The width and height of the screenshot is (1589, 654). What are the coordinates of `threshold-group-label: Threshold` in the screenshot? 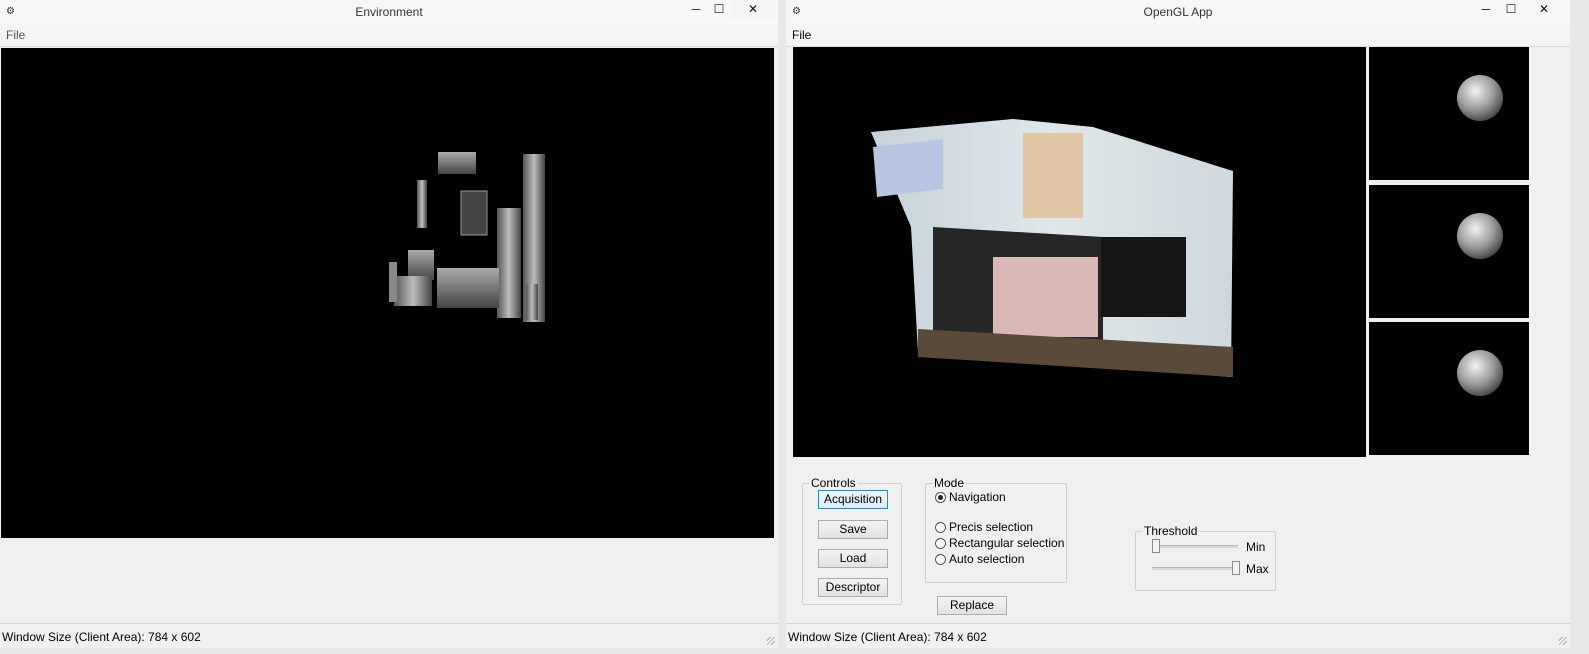 It's located at (1171, 531).